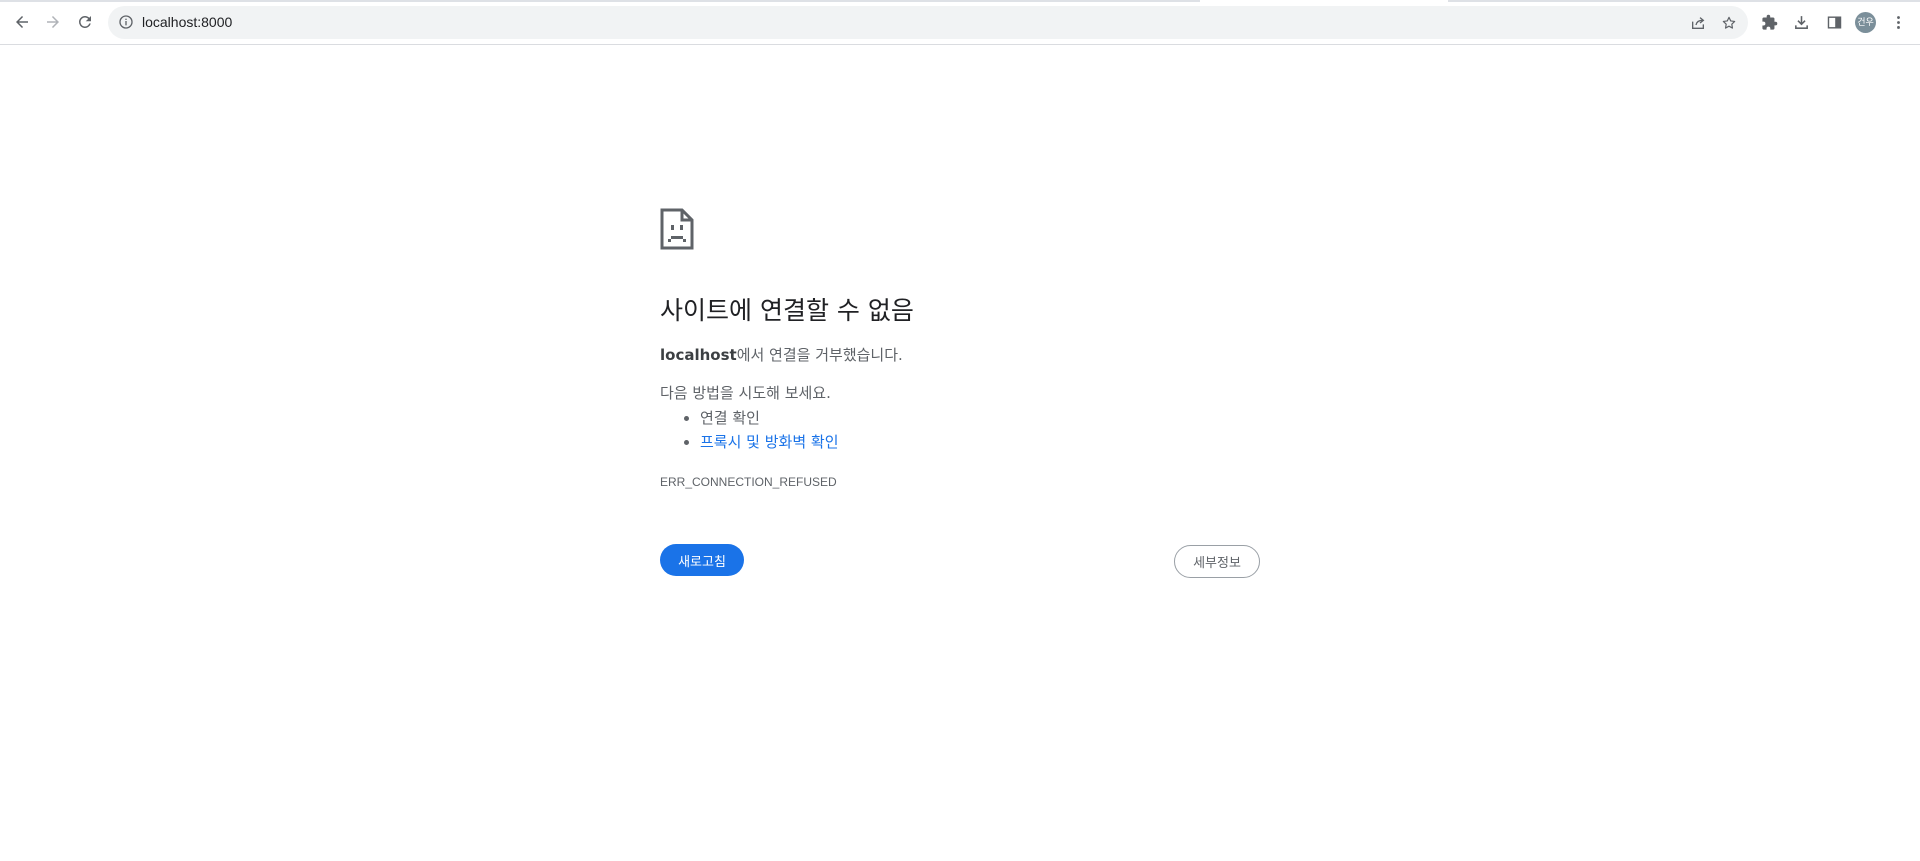 The height and width of the screenshot is (861, 1920). Describe the element at coordinates (1865, 22) in the screenshot. I see `profile-avatar: 건우` at that location.